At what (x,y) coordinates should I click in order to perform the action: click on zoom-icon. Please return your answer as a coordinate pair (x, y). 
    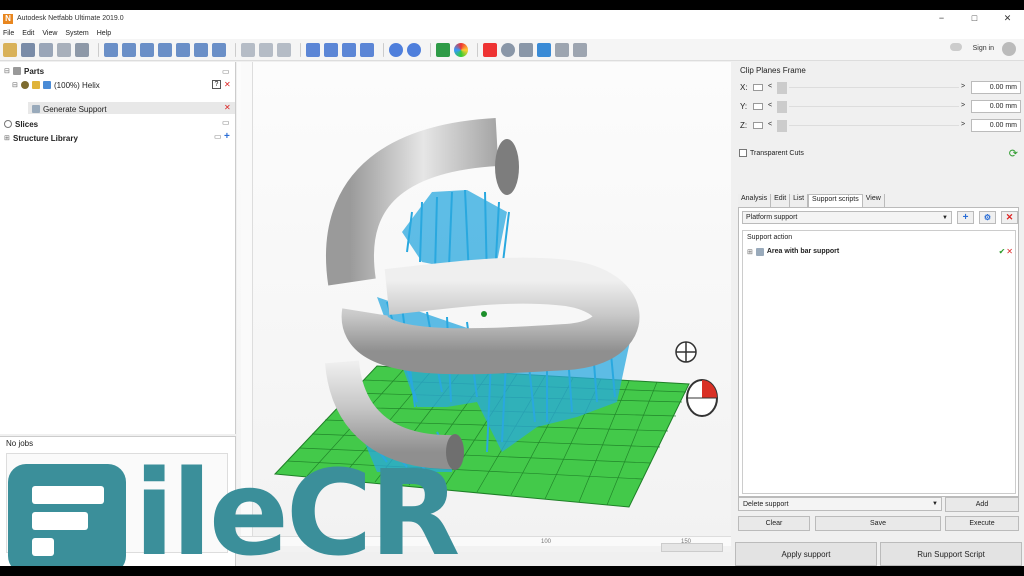
    Looking at the image, I should click on (284, 49).